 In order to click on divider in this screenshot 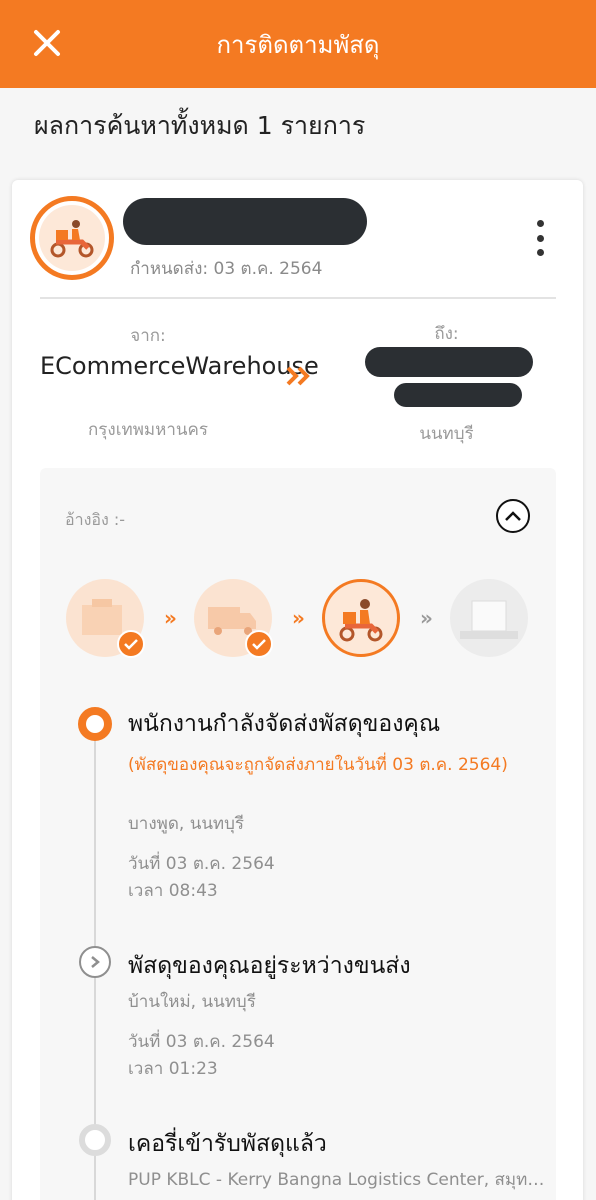, I will do `click(298, 298)`.